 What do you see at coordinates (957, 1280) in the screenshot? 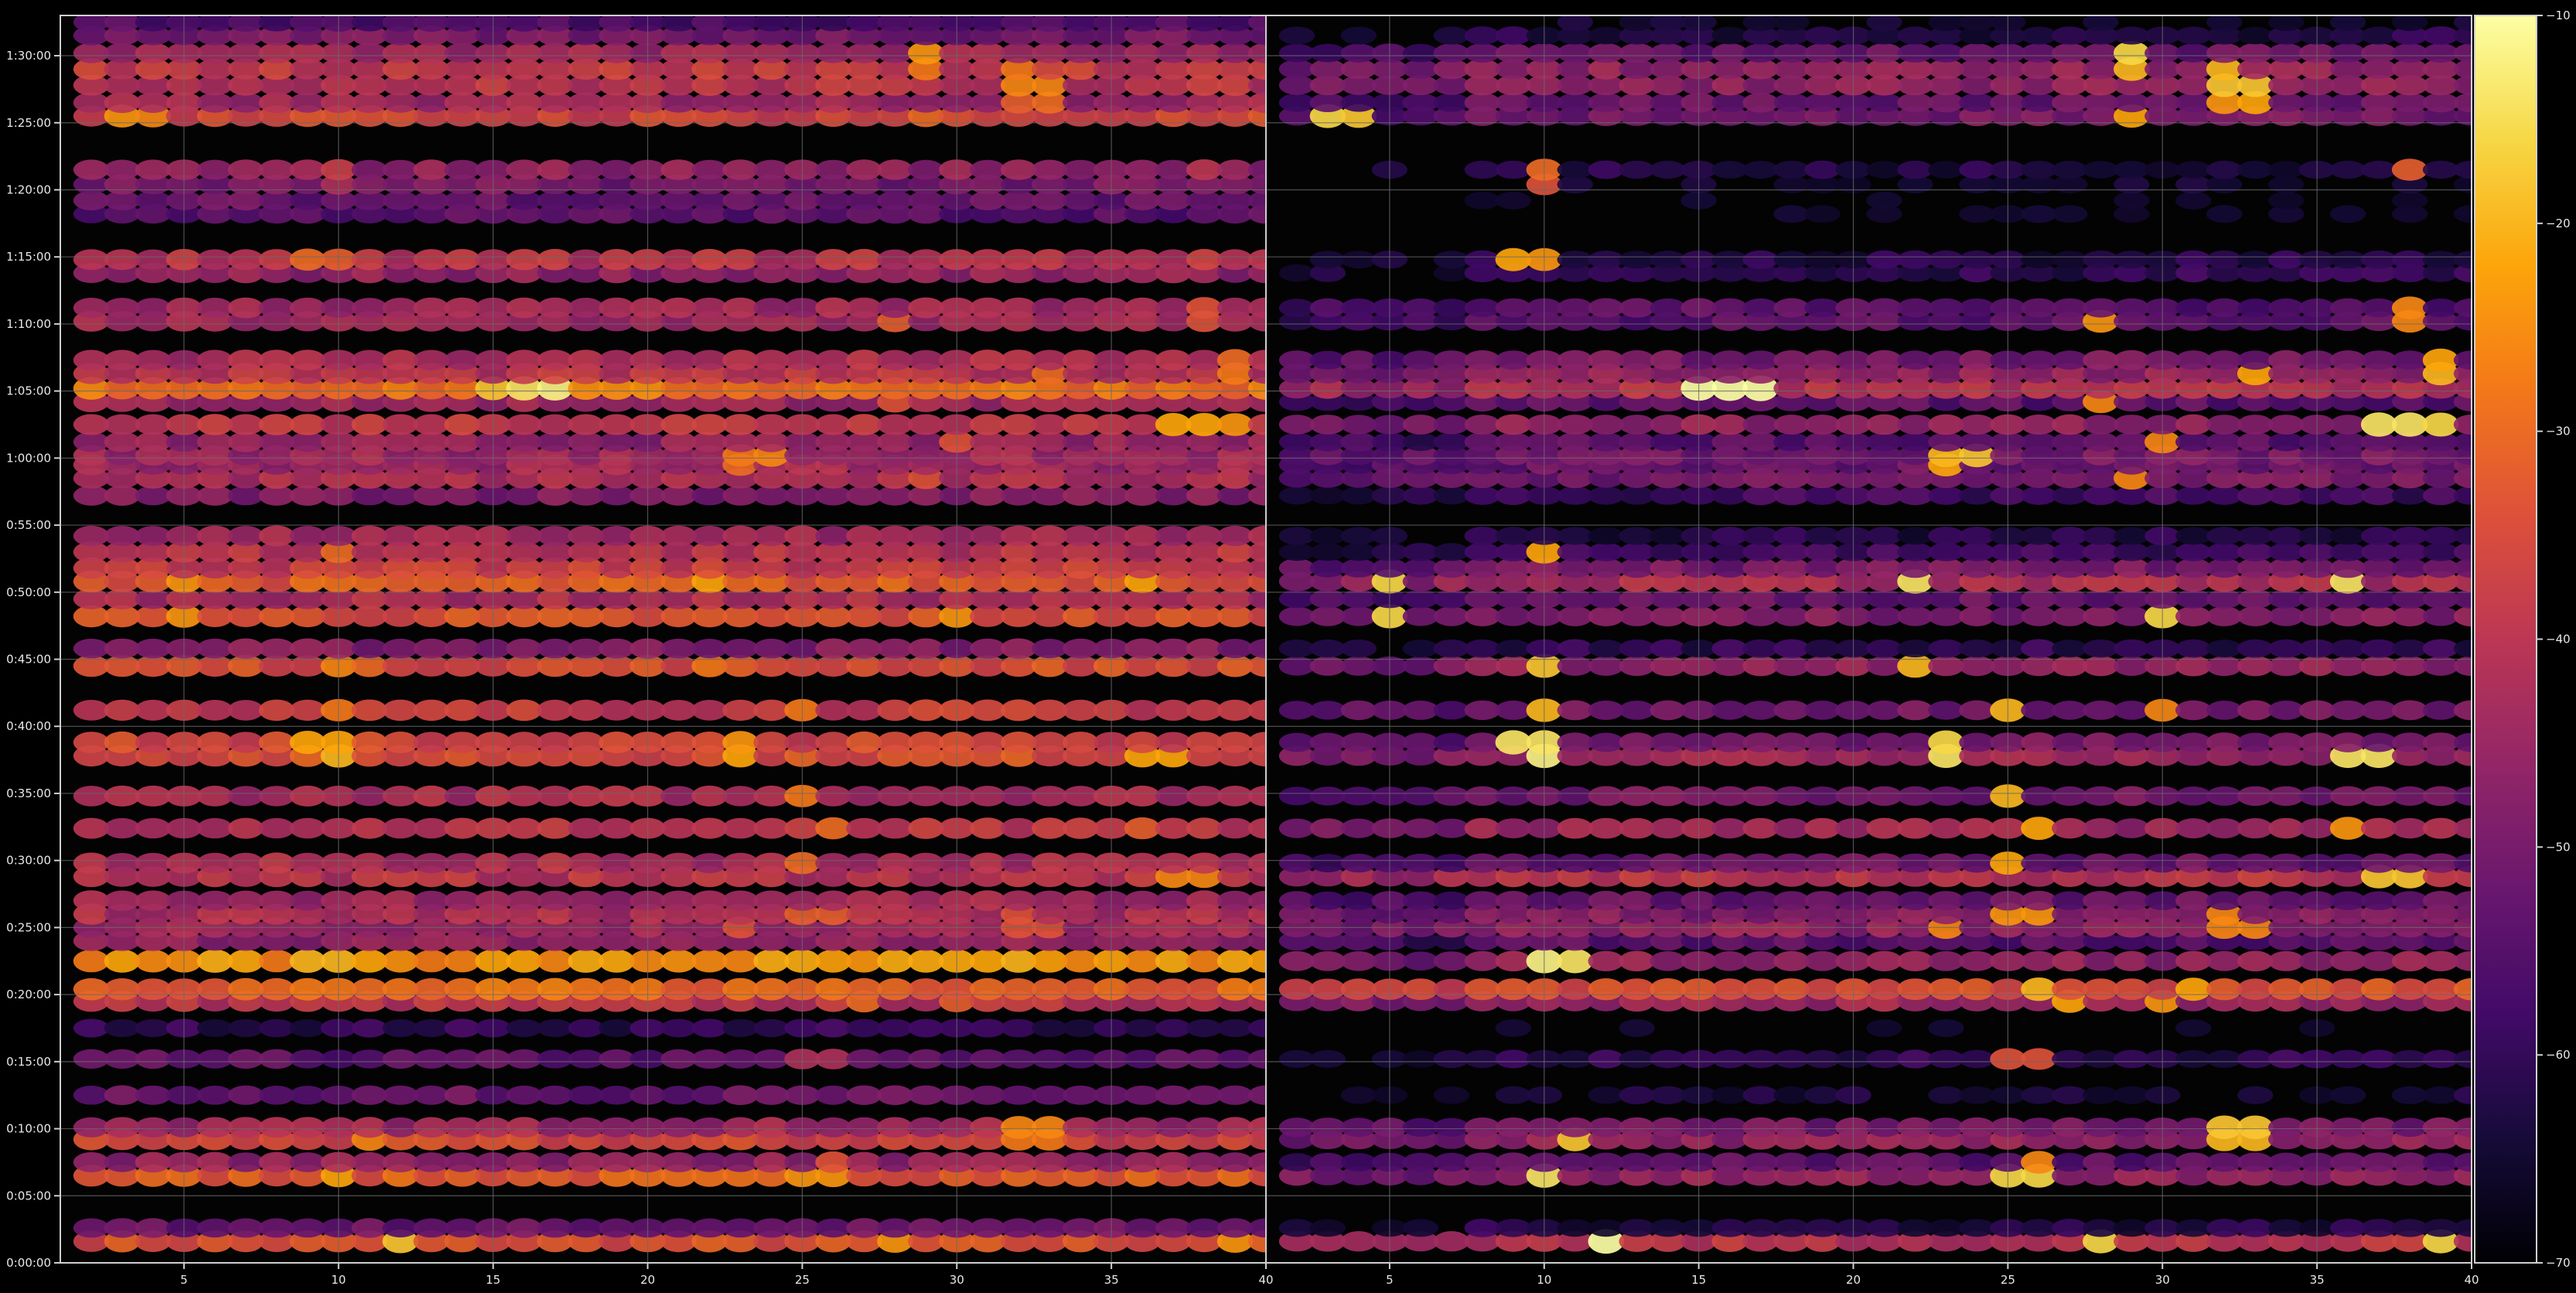
I see `x-tick-label: 30` at bounding box center [957, 1280].